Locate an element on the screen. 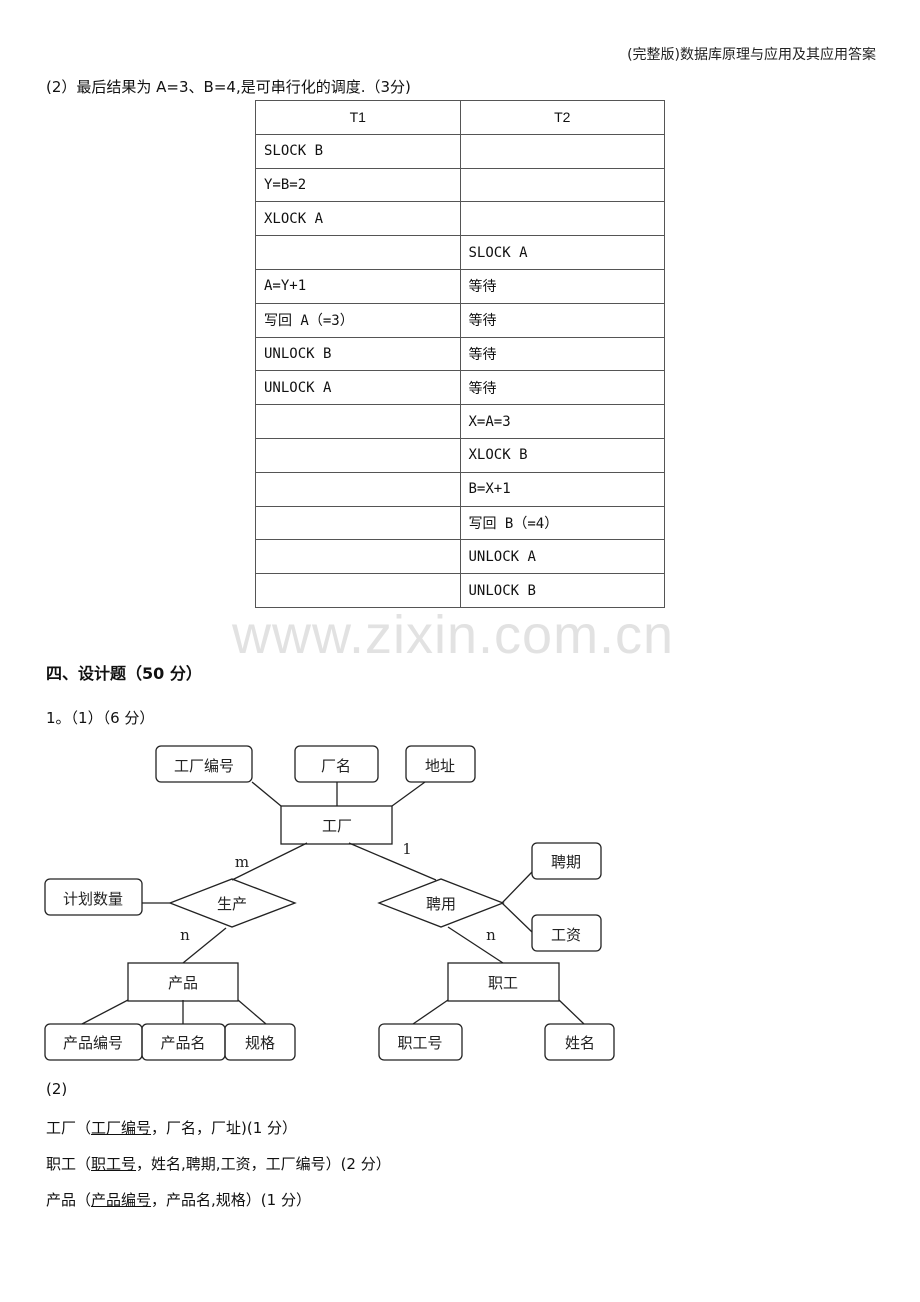 This screenshot has width=920, height=1302. relationship-produce-label: 生产 is located at coordinates (232, 904).